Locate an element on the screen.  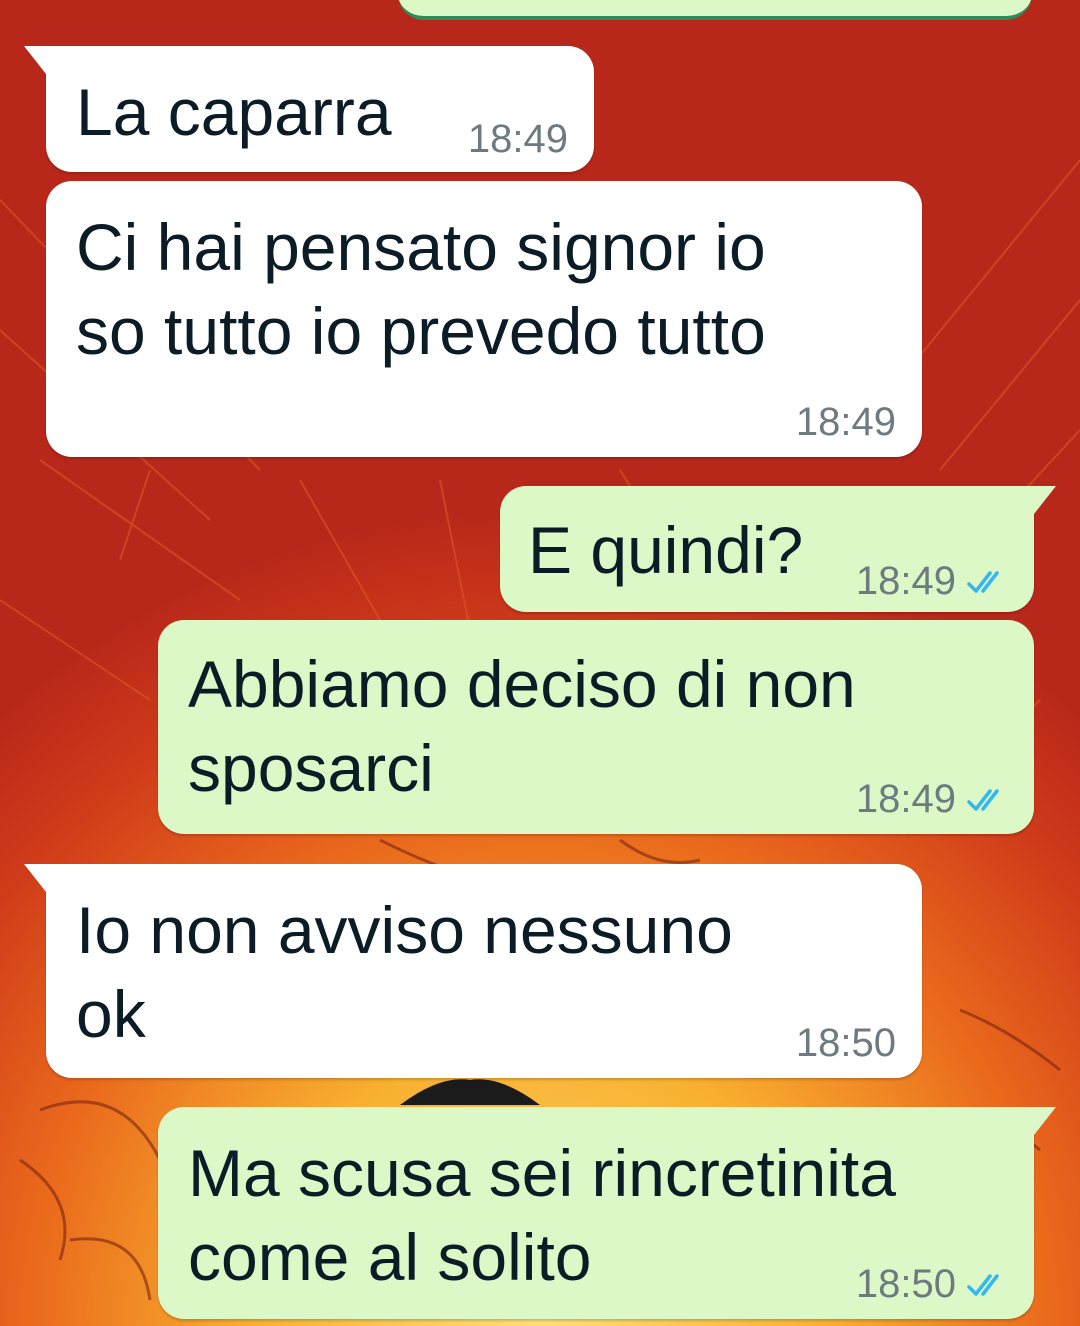
message-bubble-incoming: Io non avviso nessuno ok 18:50 is located at coordinates (473, 971).